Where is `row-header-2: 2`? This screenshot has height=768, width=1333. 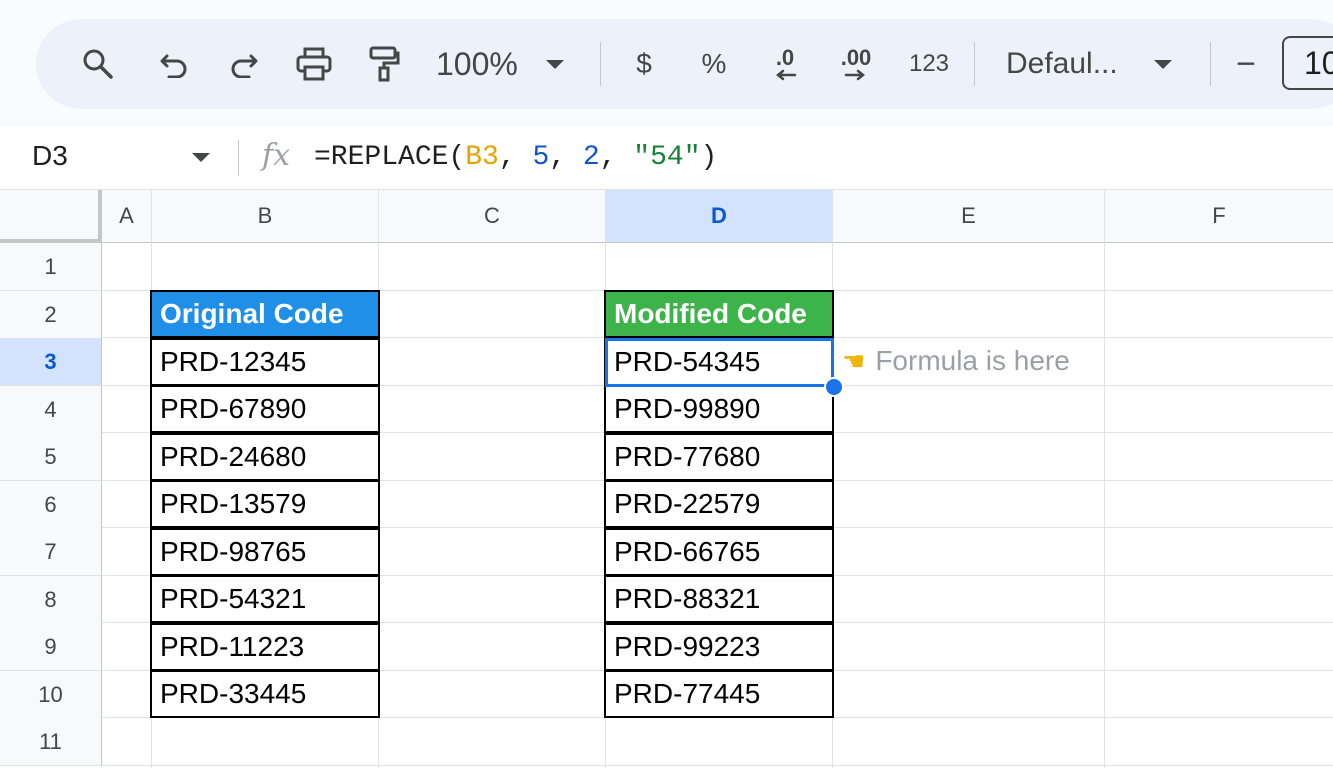 row-header-2: 2 is located at coordinates (51, 315).